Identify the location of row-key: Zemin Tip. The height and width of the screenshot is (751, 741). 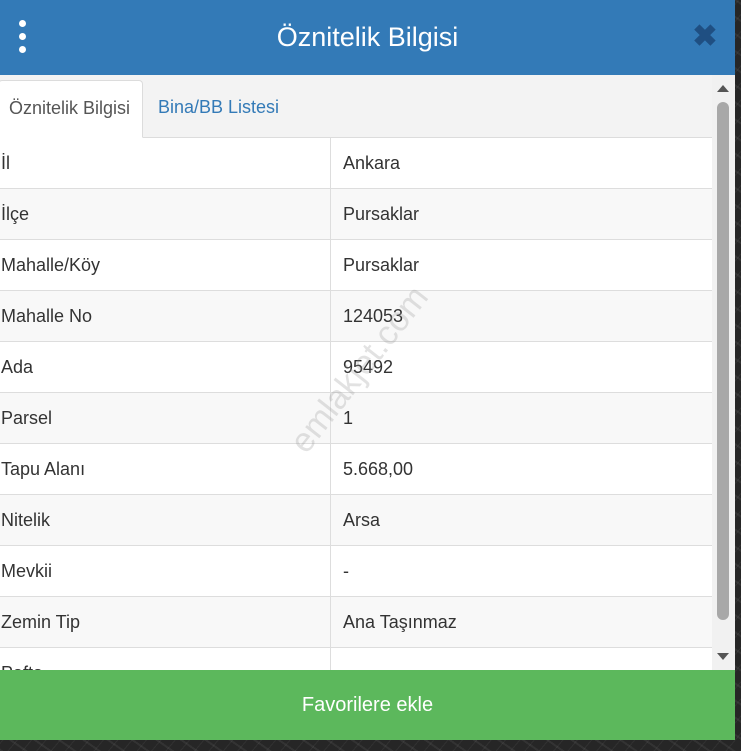
(165, 622).